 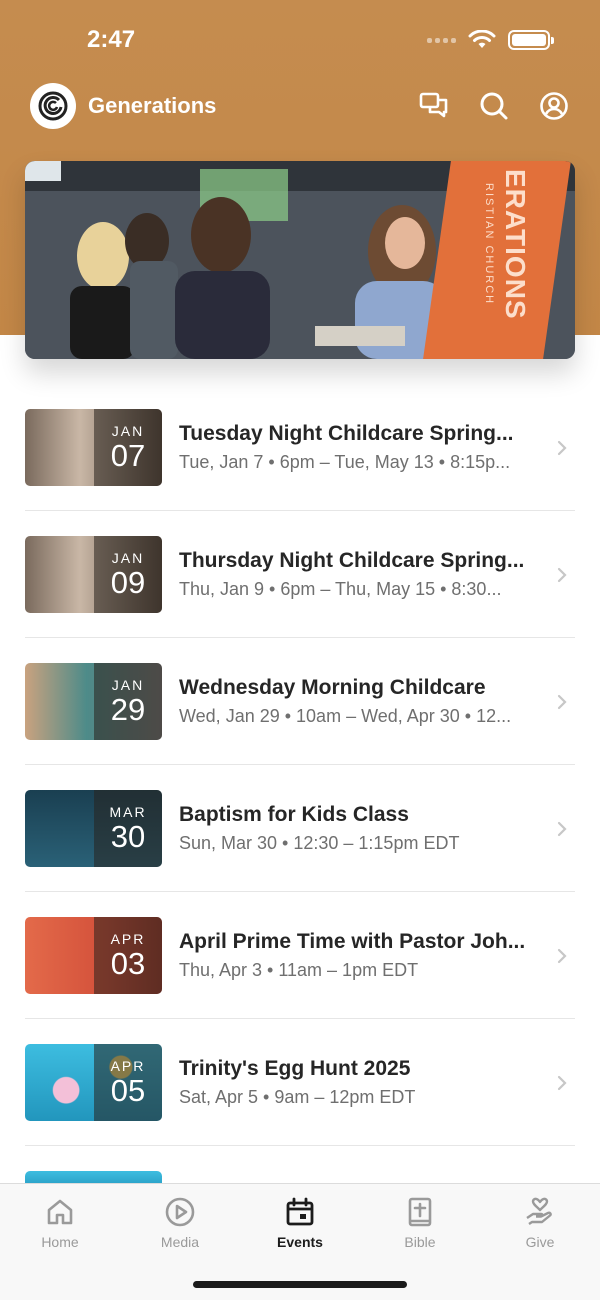 I want to click on tab-bible: Bible, so click(x=420, y=1226).